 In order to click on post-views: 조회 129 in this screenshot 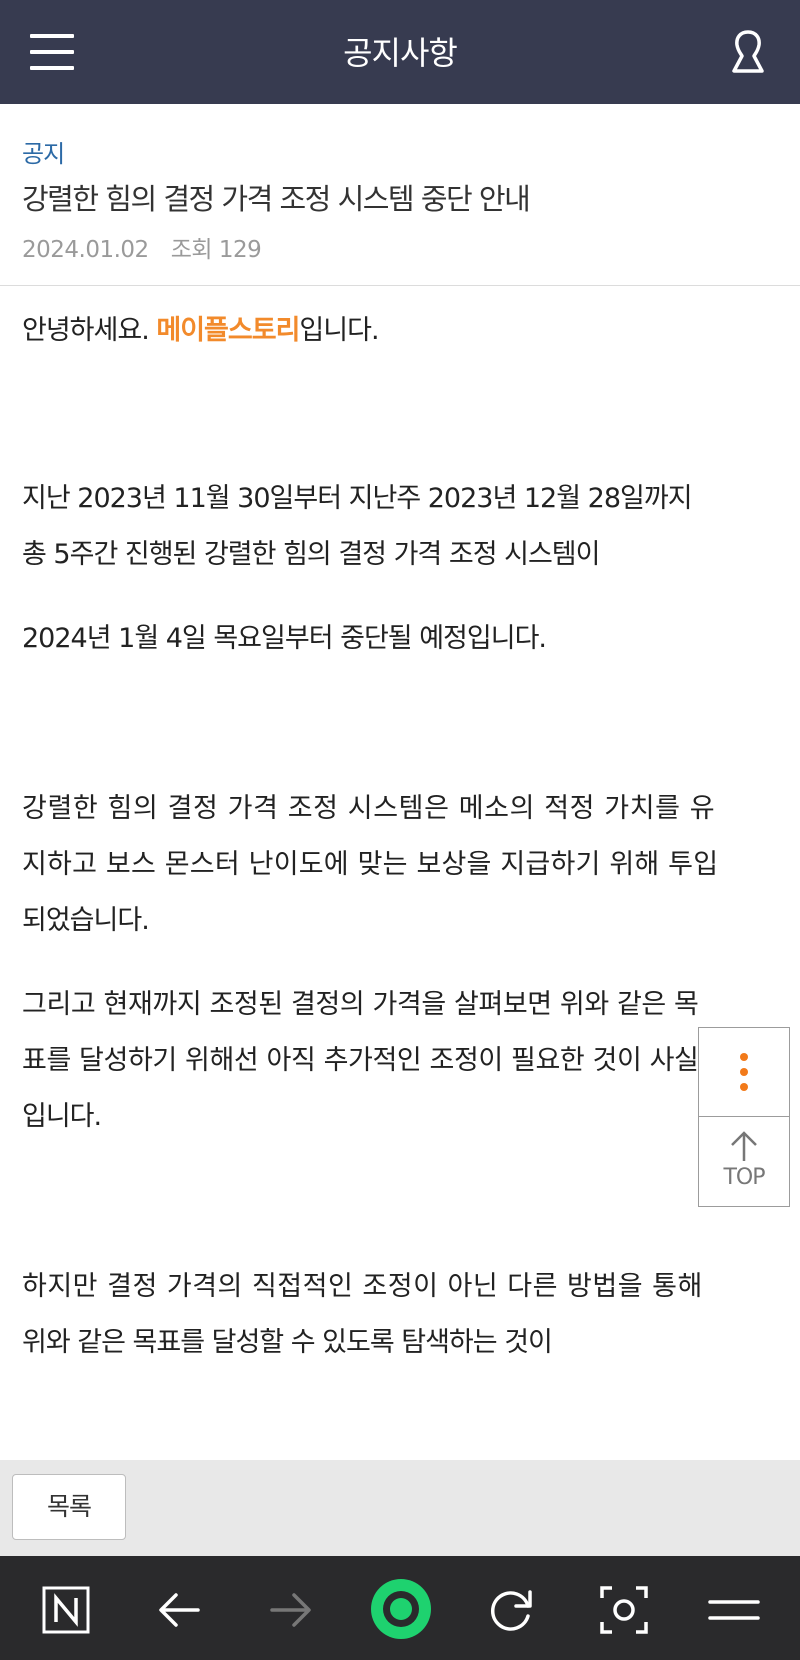, I will do `click(216, 250)`.